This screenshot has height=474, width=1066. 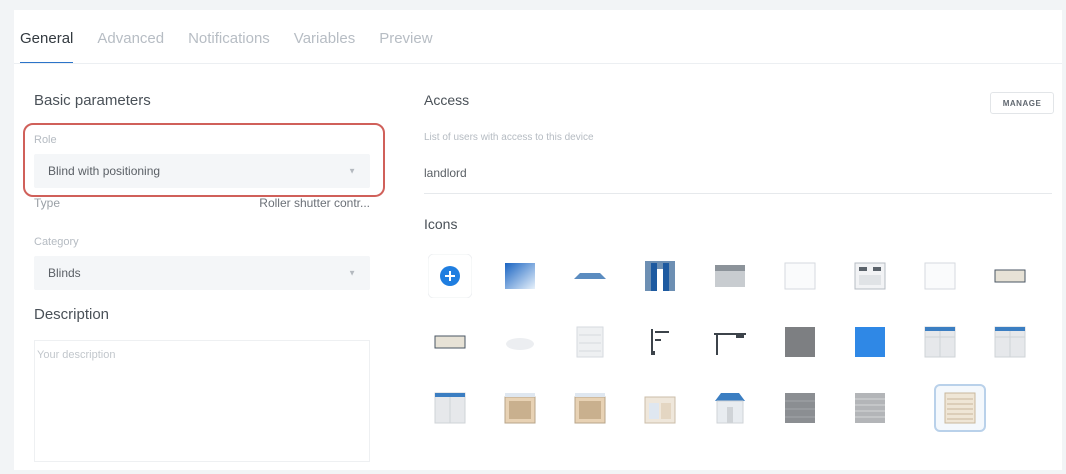 What do you see at coordinates (441, 224) in the screenshot?
I see `icons-title: Icons` at bounding box center [441, 224].